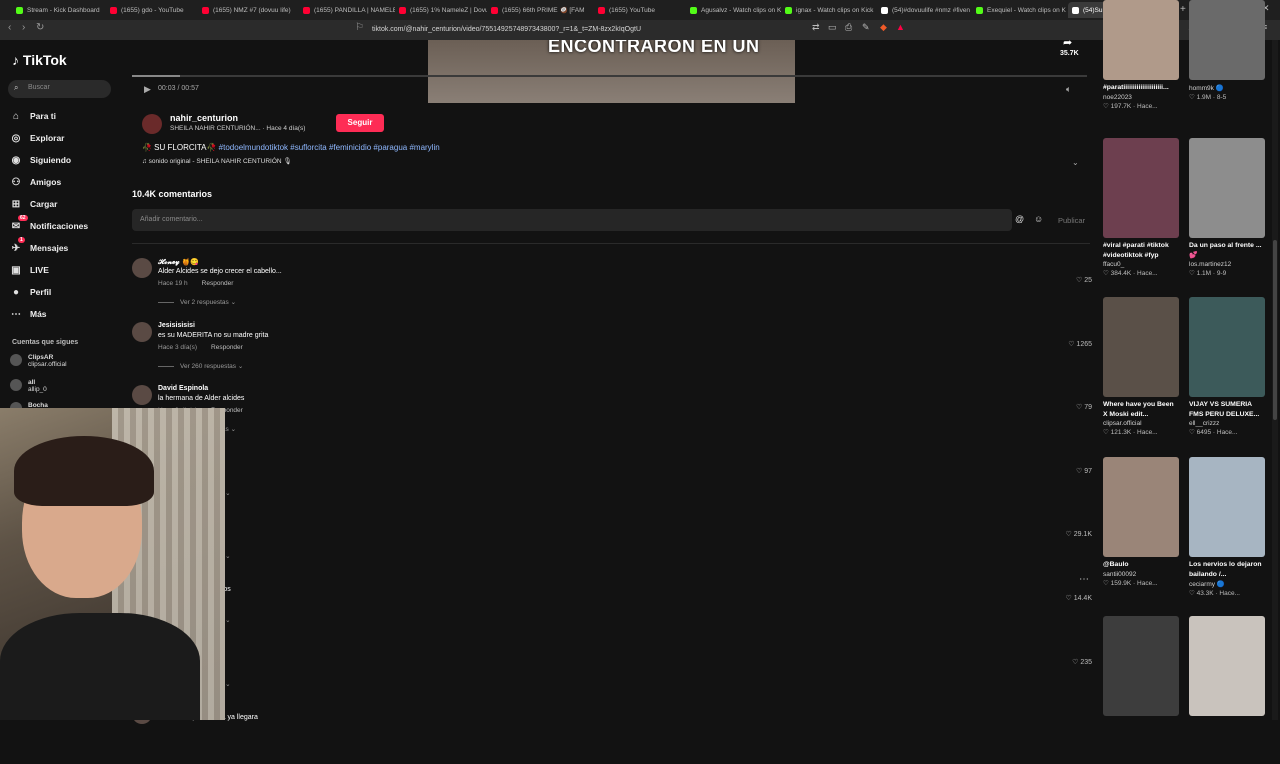 This screenshot has width=1280, height=764. Describe the element at coordinates (1227, 423) in the screenshot. I see `video-author: ell__crizzz` at that location.